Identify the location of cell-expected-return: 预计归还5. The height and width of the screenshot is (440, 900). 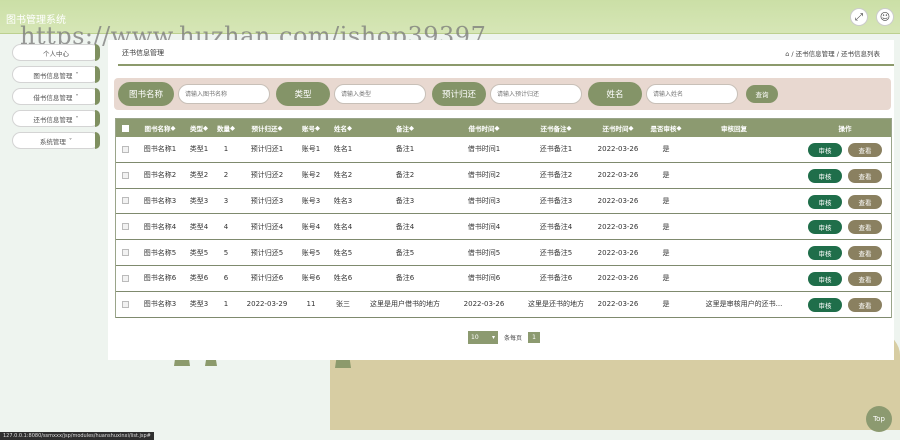
(267, 252).